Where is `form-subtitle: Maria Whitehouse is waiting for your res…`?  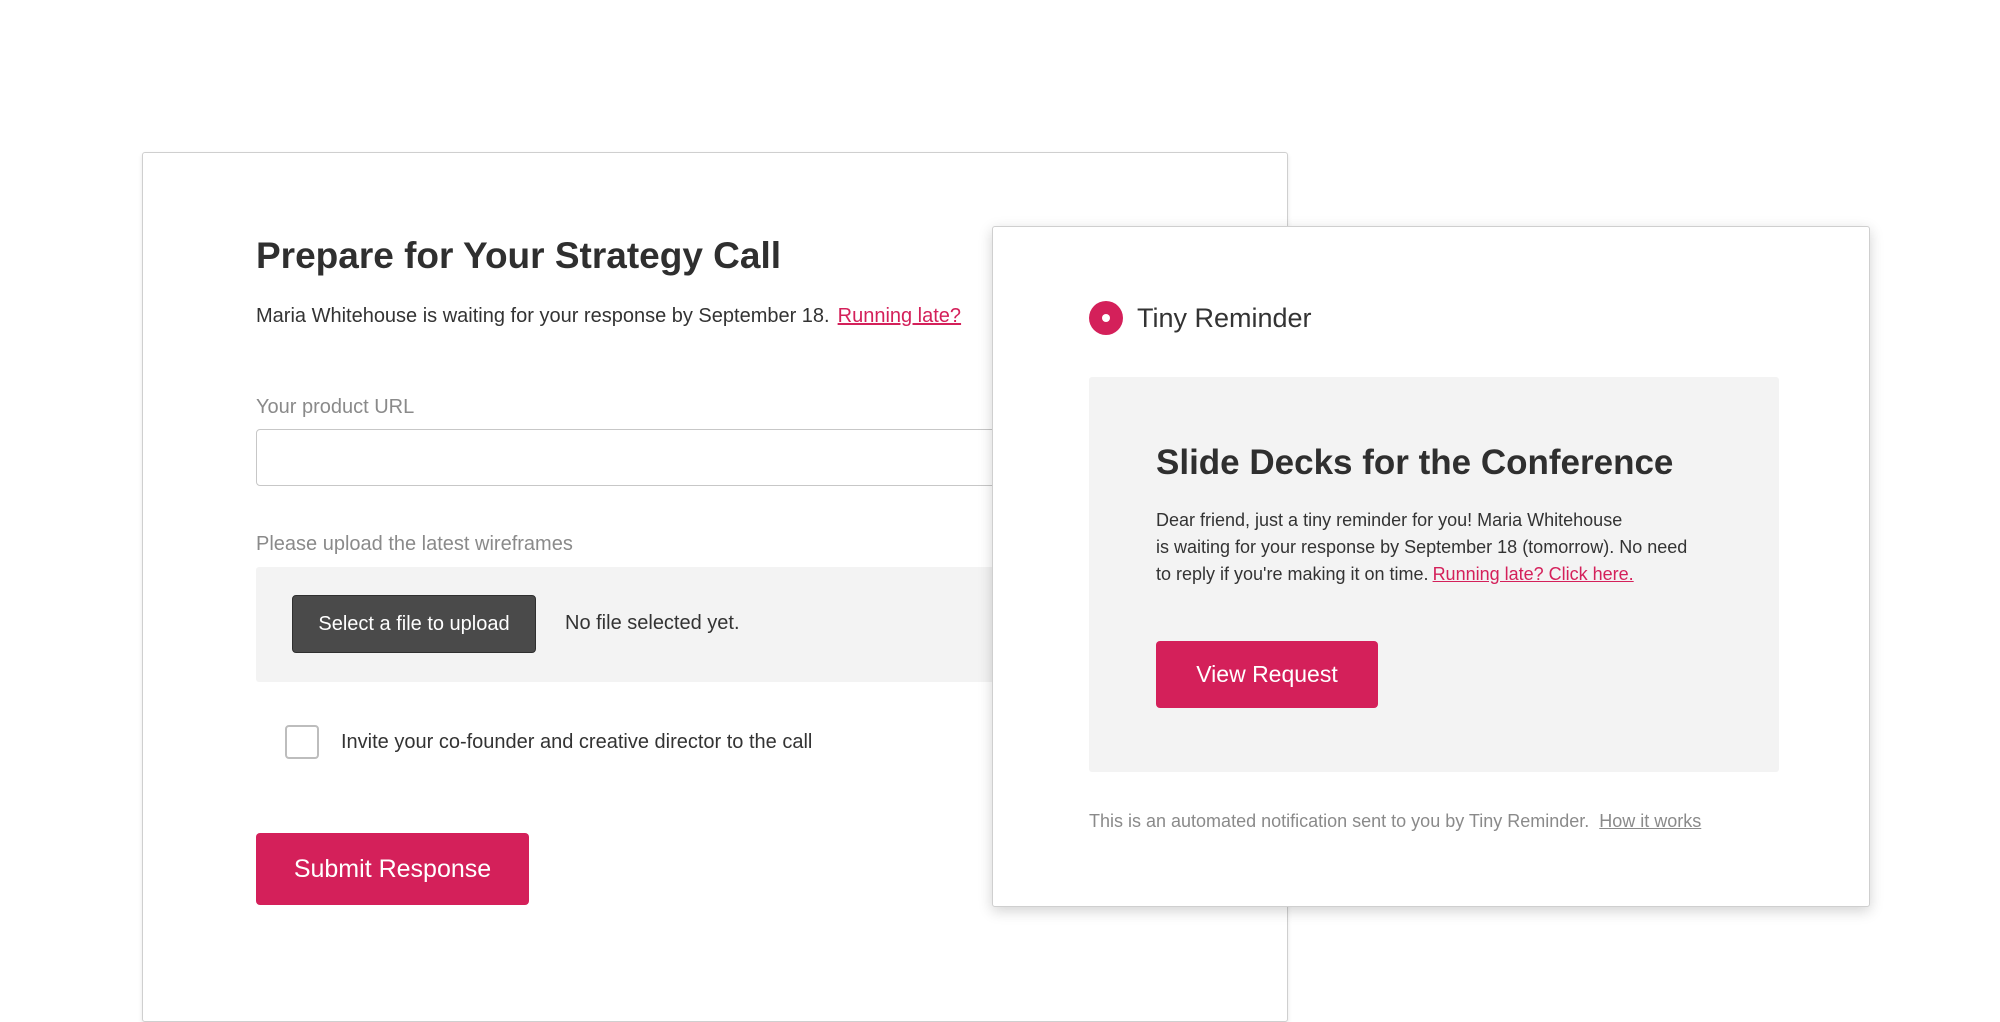
form-subtitle: Maria Whitehouse is waiting for your res… is located at coordinates (608, 316).